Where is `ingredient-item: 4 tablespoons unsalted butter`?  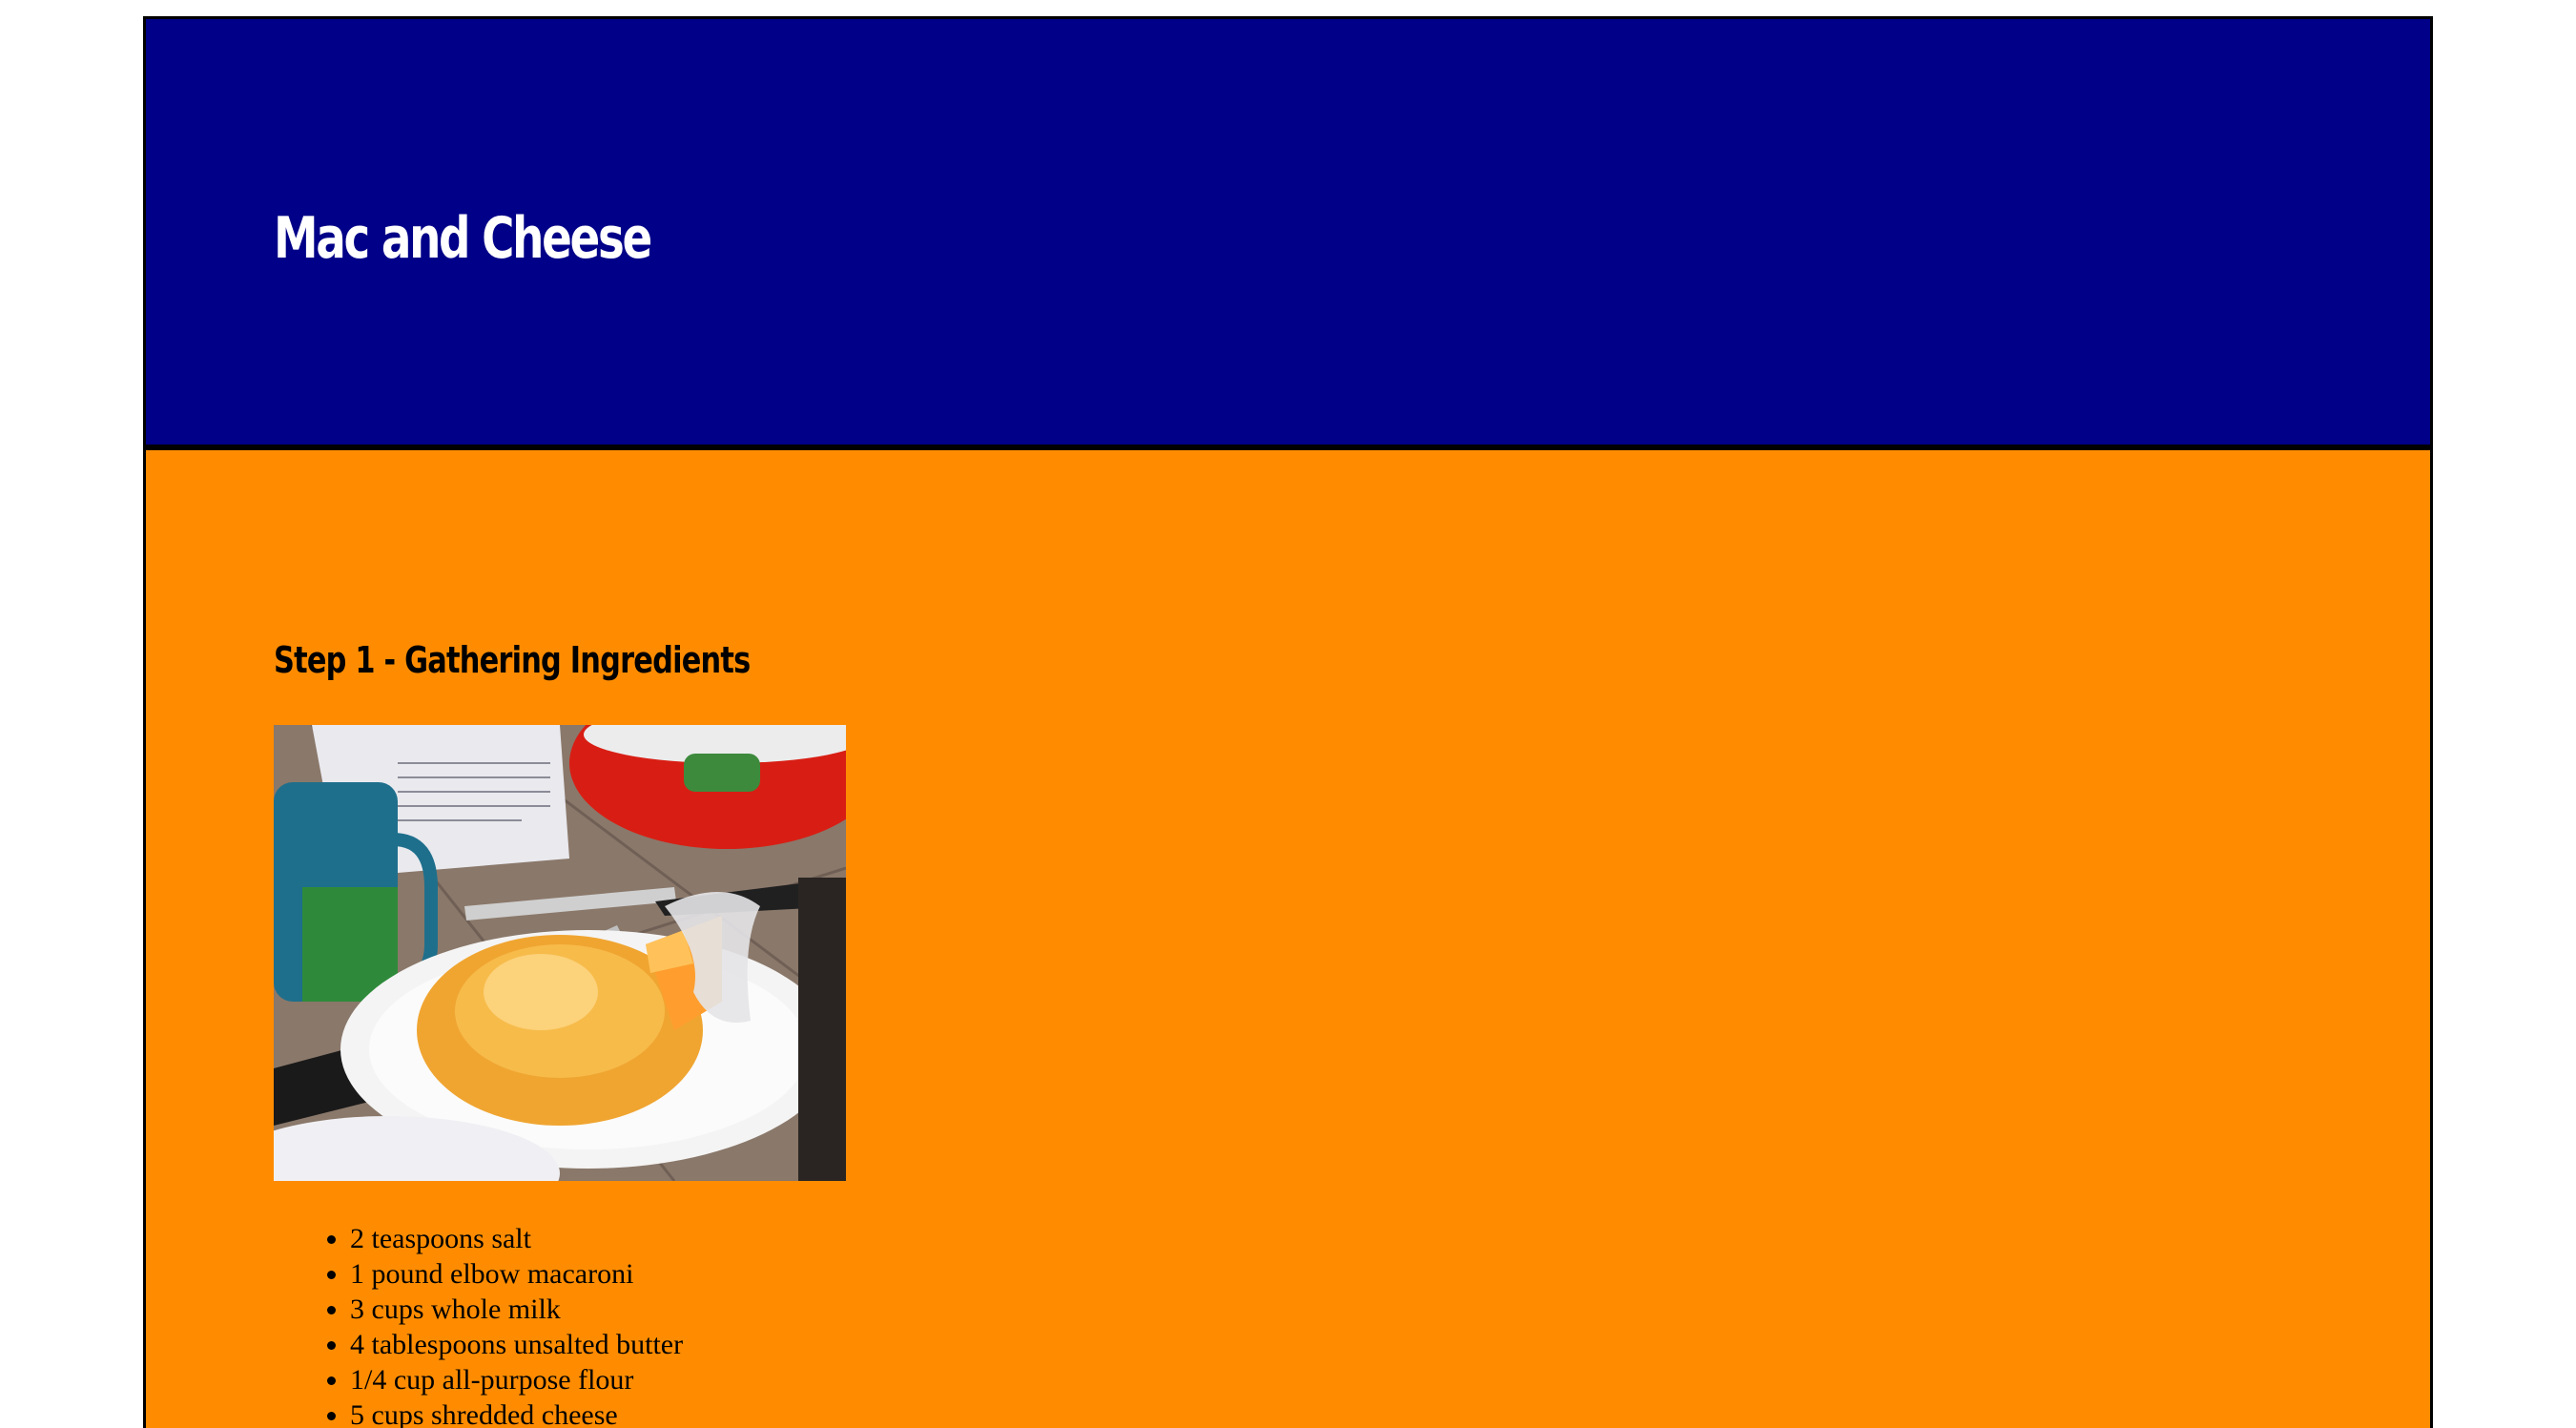
ingredient-item: 4 tablespoons unsalted butter is located at coordinates (516, 1344).